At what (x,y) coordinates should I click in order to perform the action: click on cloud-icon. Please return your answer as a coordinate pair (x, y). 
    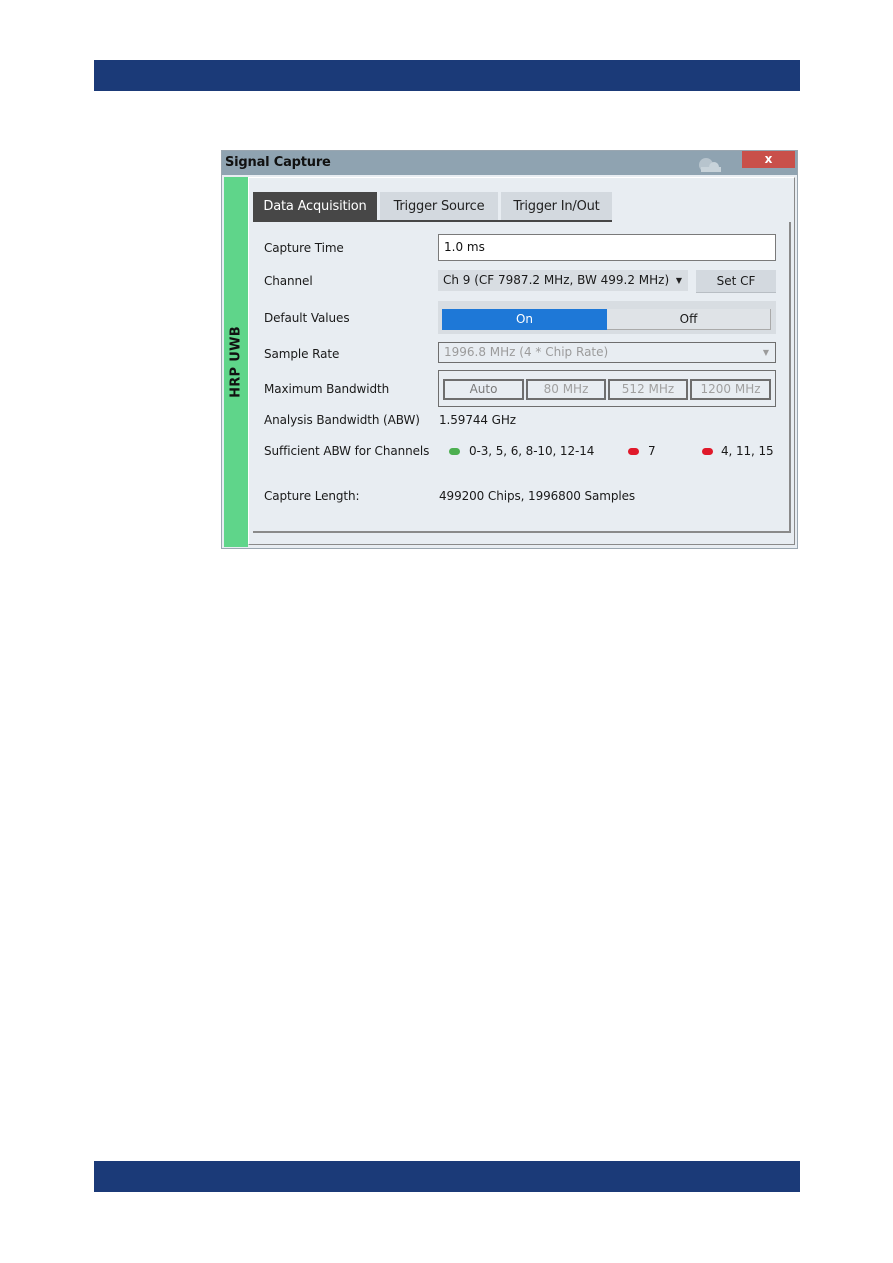
    Looking at the image, I should click on (710, 165).